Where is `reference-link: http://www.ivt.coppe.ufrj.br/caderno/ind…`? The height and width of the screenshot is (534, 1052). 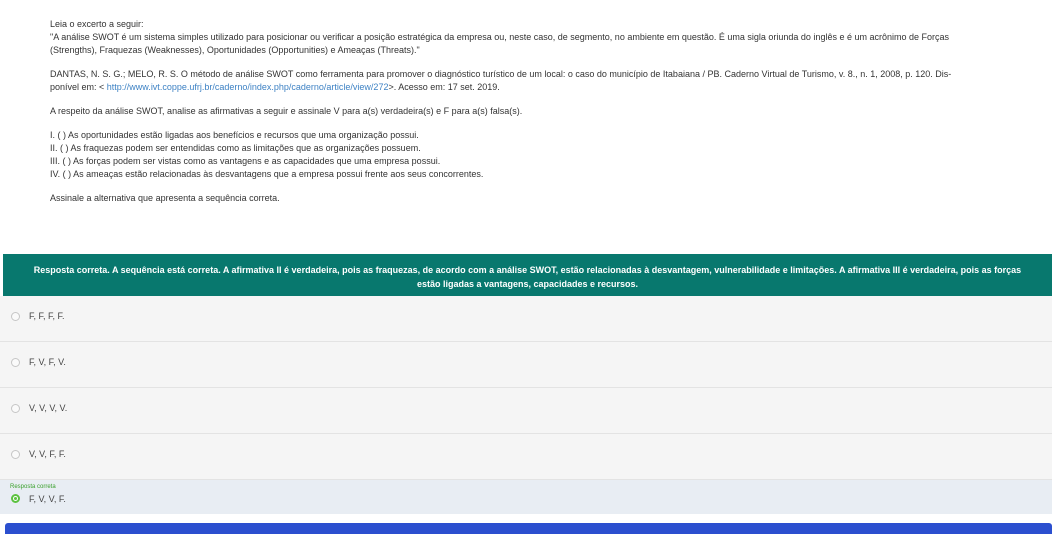
reference-link: http://www.ivt.coppe.ufrj.br/caderno/ind… is located at coordinates (248, 87).